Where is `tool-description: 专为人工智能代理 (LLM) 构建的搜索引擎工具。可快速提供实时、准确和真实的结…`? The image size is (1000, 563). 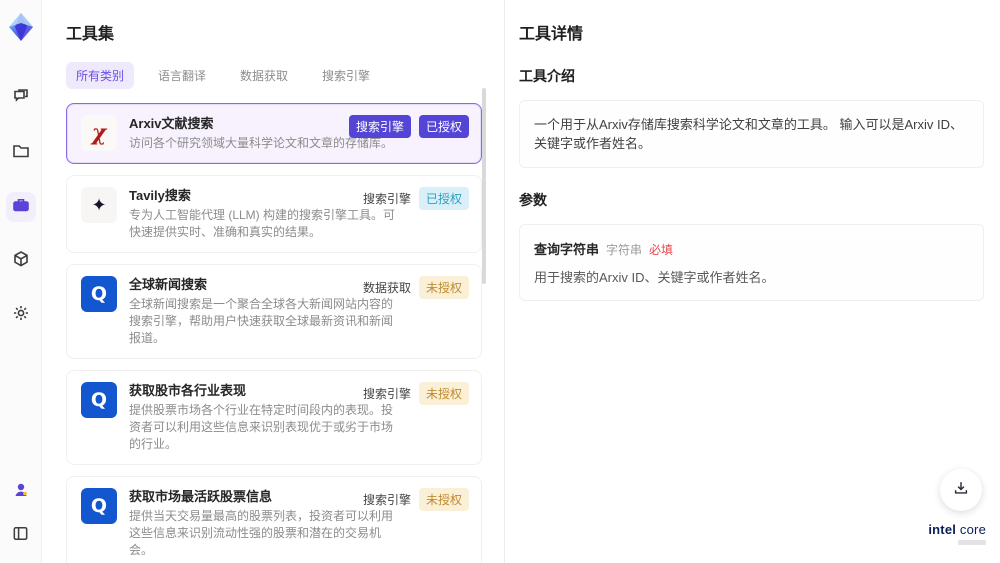
tool-description: 专为人工智能代理 (LLM) 构建的搜索引擎工具。可快速提供实时、准确和真实的结… is located at coordinates (262, 223).